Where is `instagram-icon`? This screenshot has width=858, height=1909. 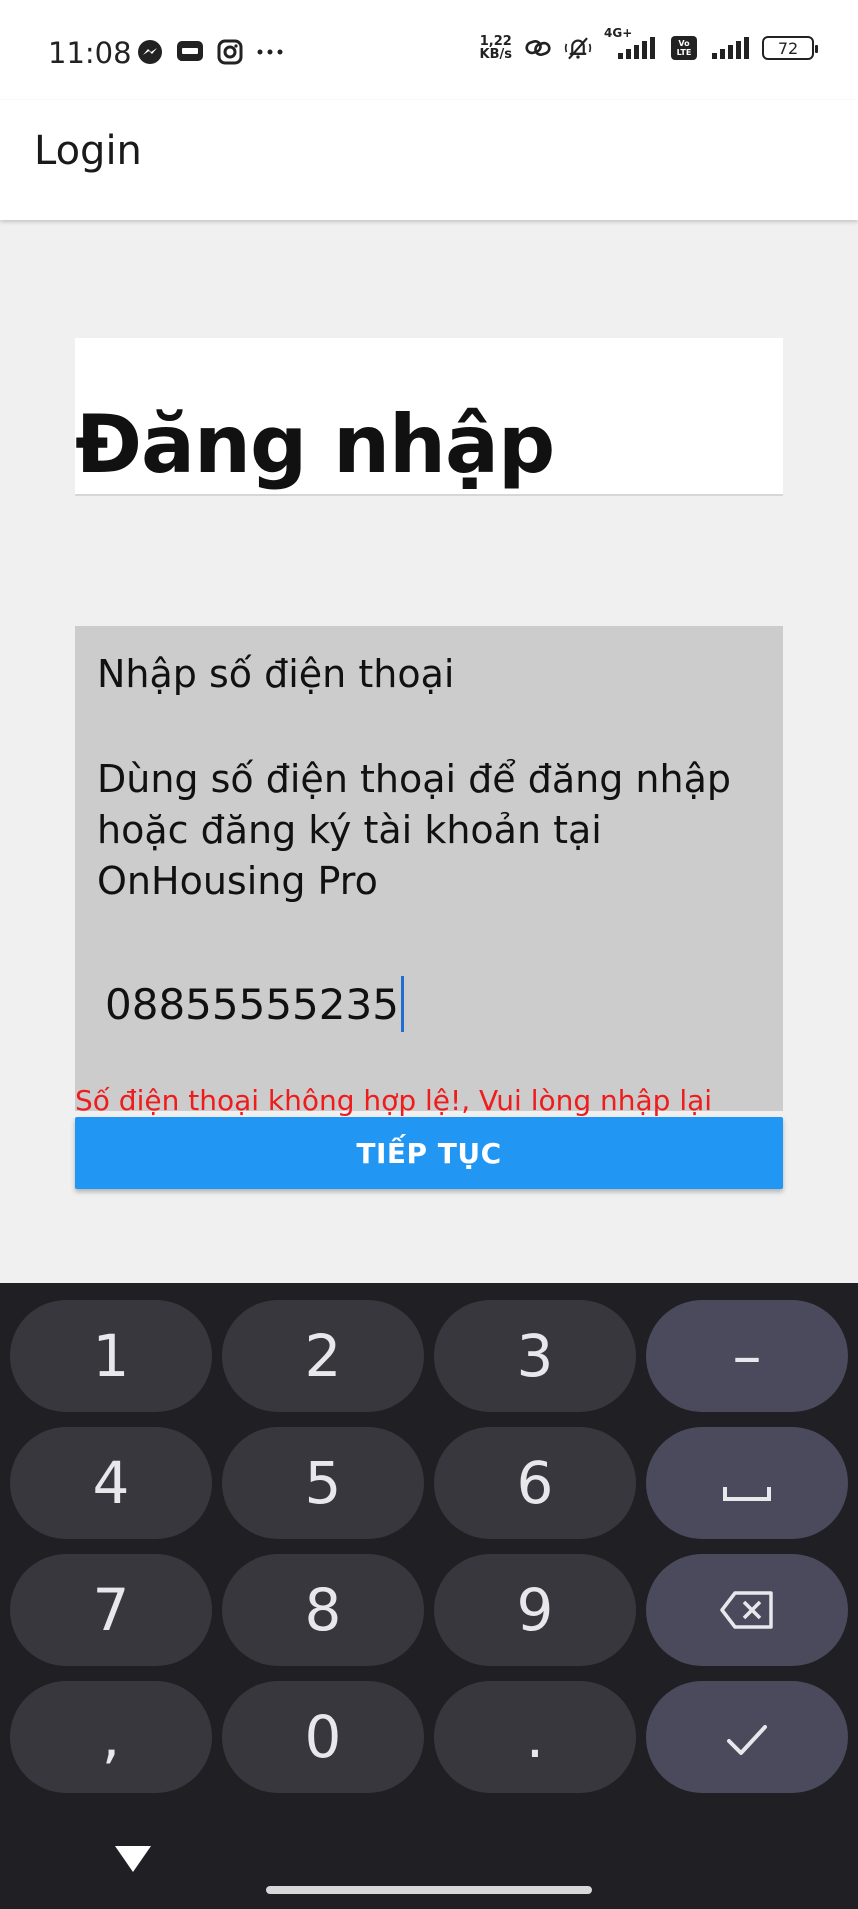 instagram-icon is located at coordinates (230, 52).